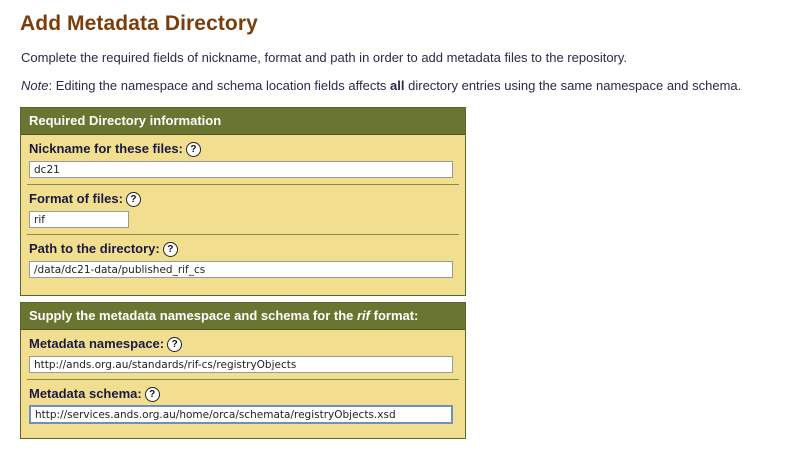  What do you see at coordinates (85, 393) in the screenshot?
I see `schema-label-text: Metadata schema:` at bounding box center [85, 393].